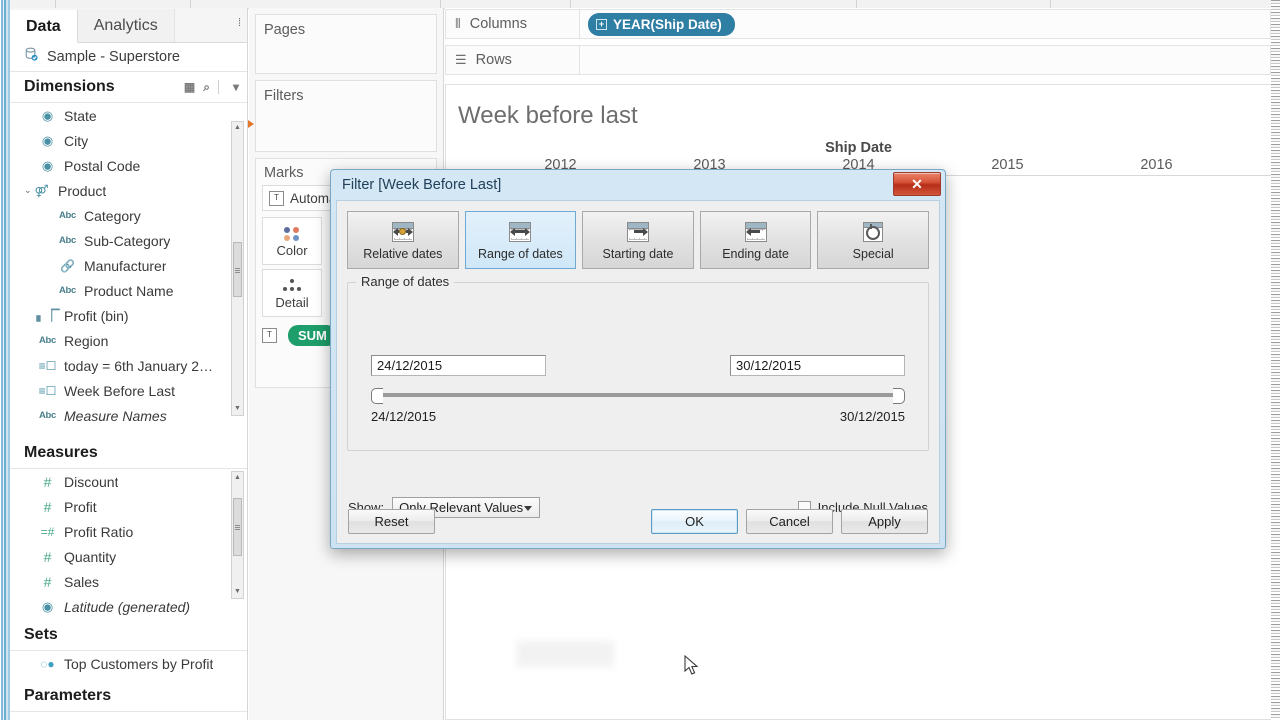  Describe the element at coordinates (284, 96) in the screenshot. I see `filters-label: Filters` at that location.